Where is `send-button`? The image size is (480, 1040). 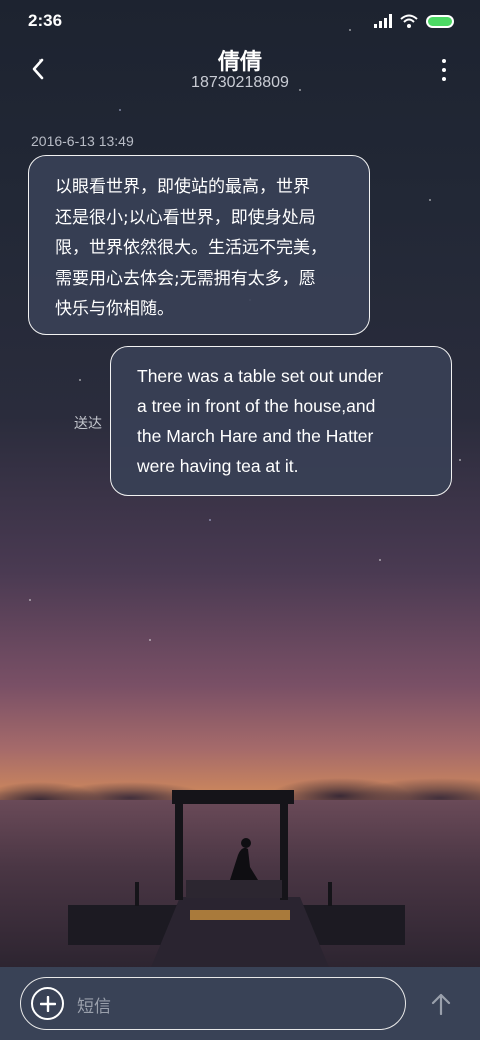
send-button is located at coordinates (441, 1004).